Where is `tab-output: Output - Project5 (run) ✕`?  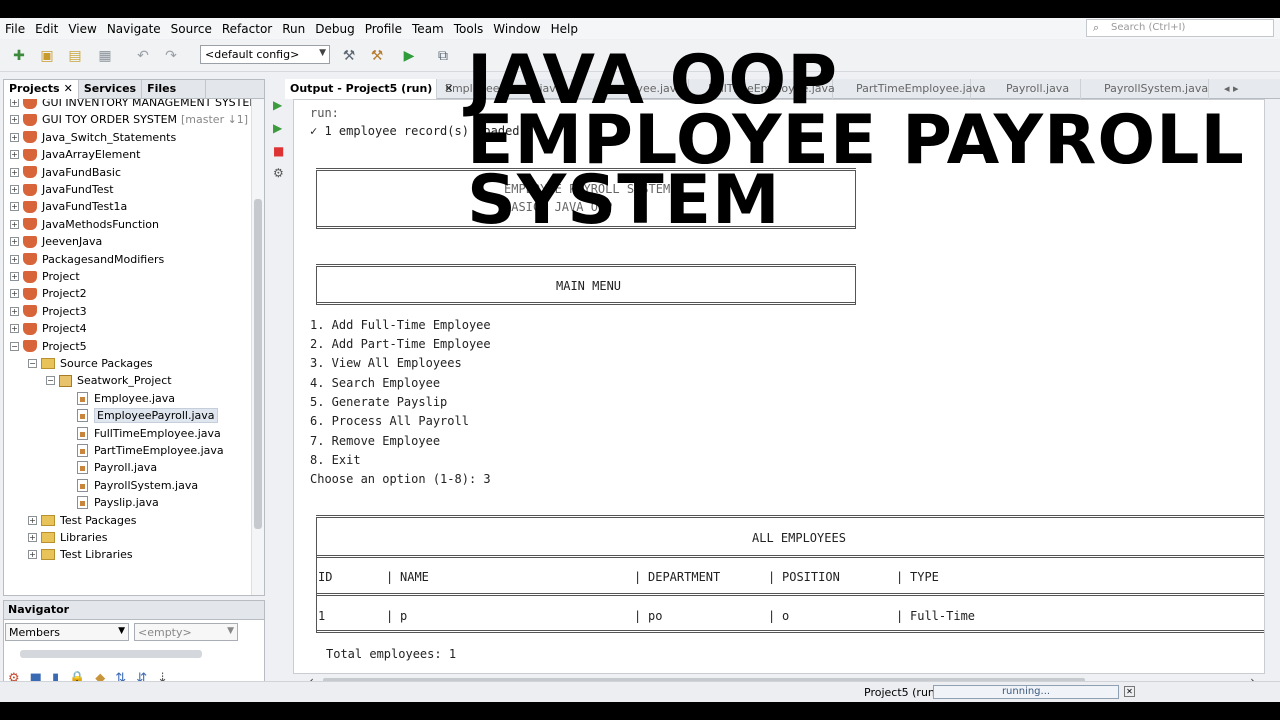
tab-output: Output - Project5 (run) ✕ is located at coordinates (369, 89).